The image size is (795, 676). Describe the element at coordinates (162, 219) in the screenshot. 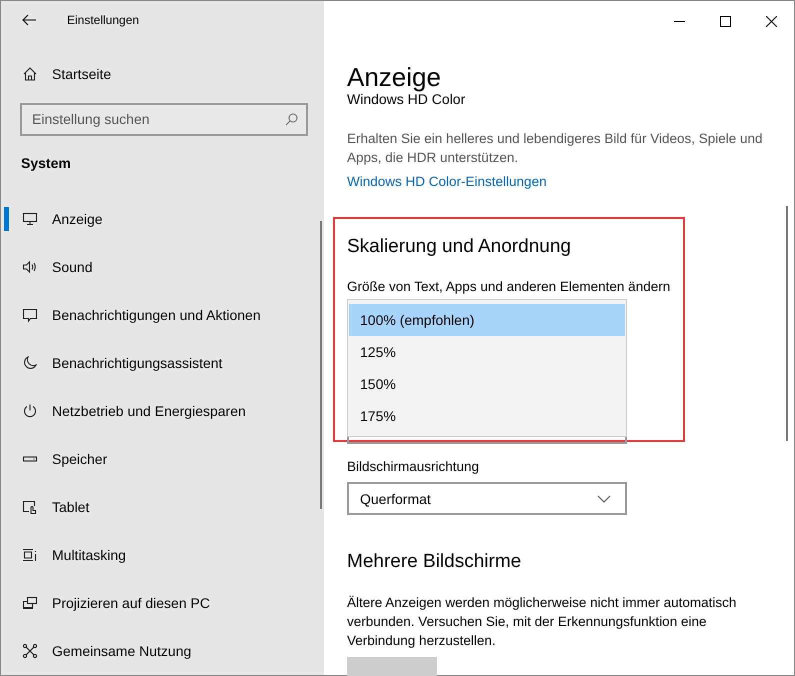

I see `sidebar-item: Anzeige` at that location.